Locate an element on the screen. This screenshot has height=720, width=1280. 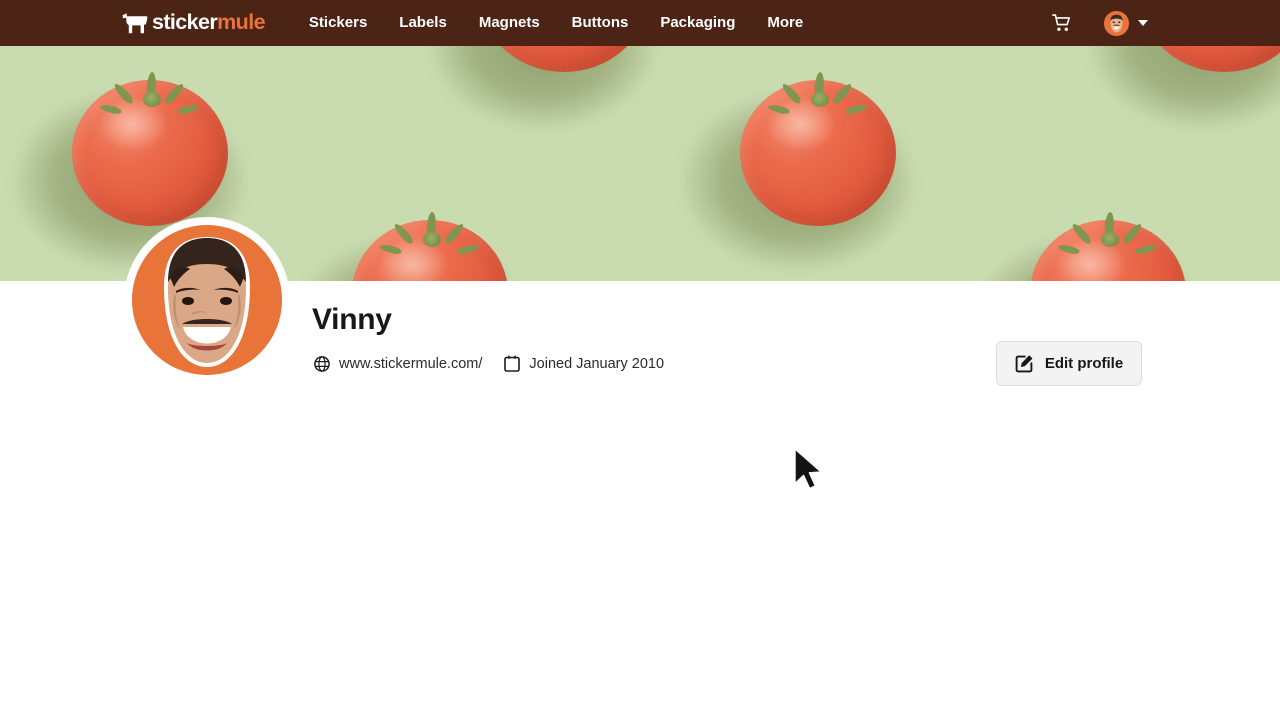
profile-joined: Joined January 2010 is located at coordinates (584, 363).